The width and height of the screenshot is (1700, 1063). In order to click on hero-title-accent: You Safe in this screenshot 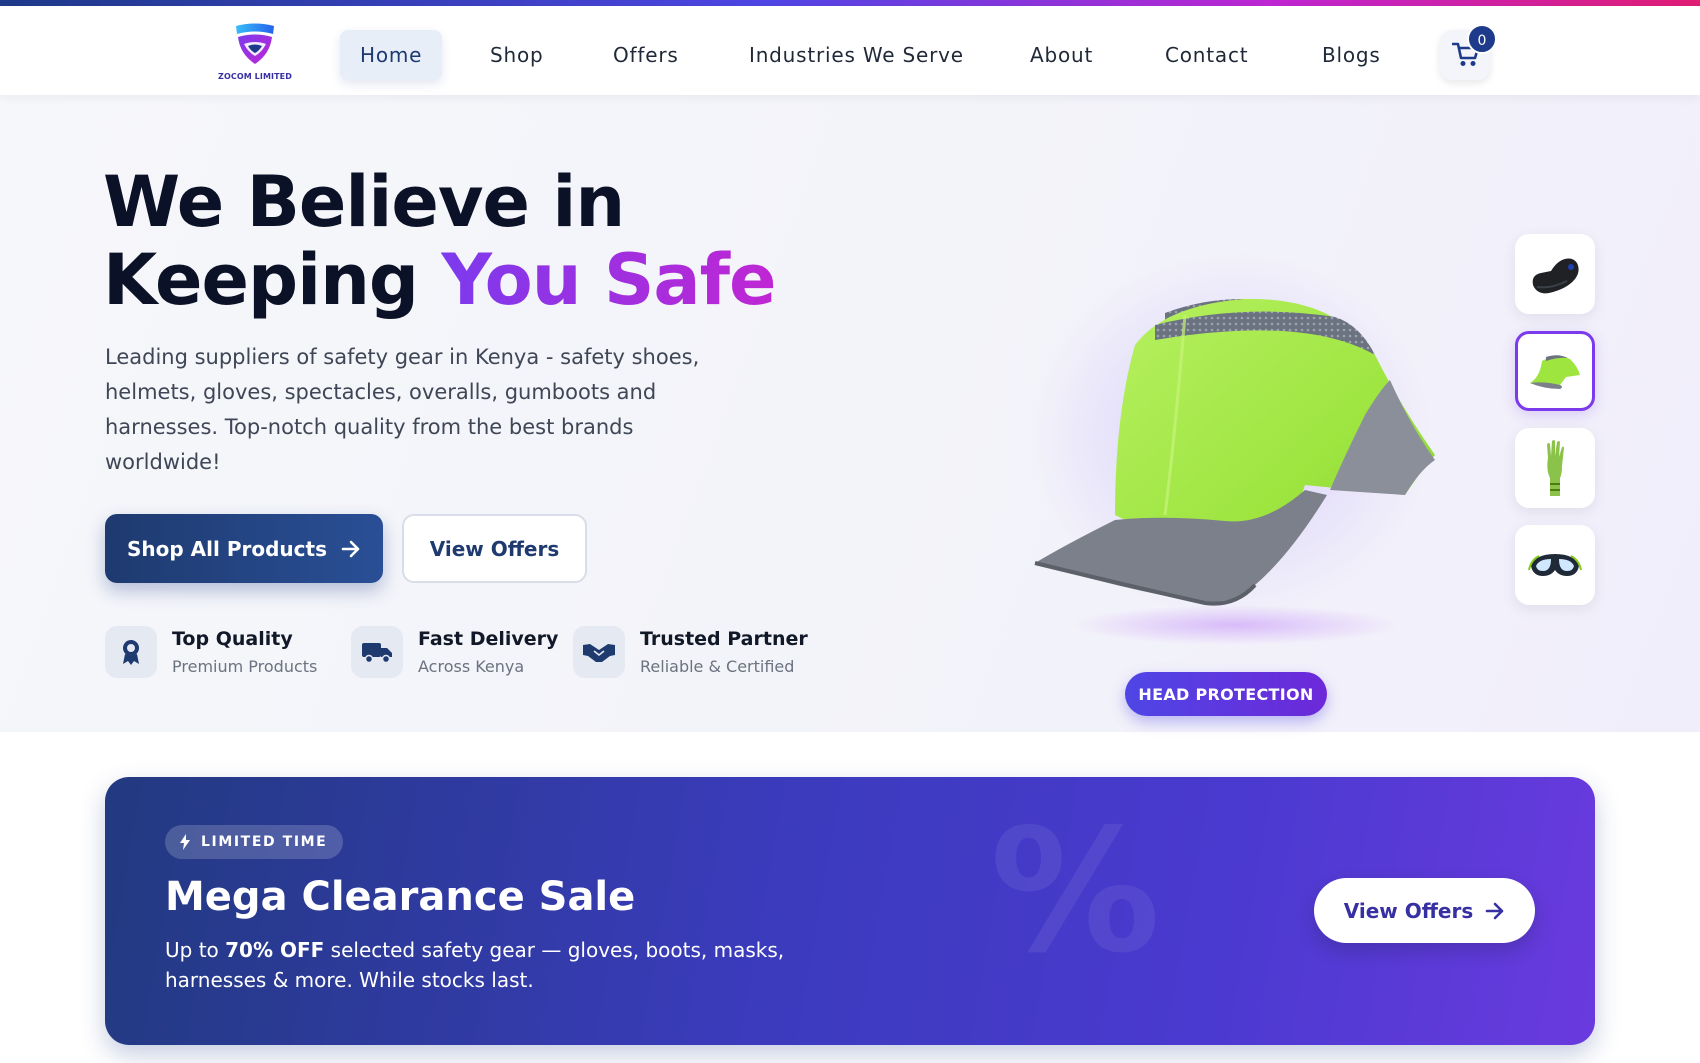, I will do `click(608, 280)`.